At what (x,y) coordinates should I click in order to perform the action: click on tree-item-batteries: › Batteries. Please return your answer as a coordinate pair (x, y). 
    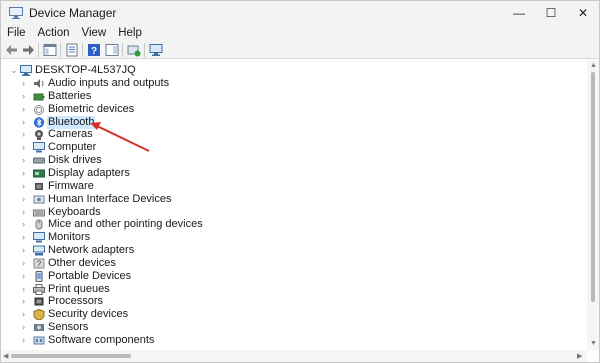
    Looking at the image, I should click on (291, 96).